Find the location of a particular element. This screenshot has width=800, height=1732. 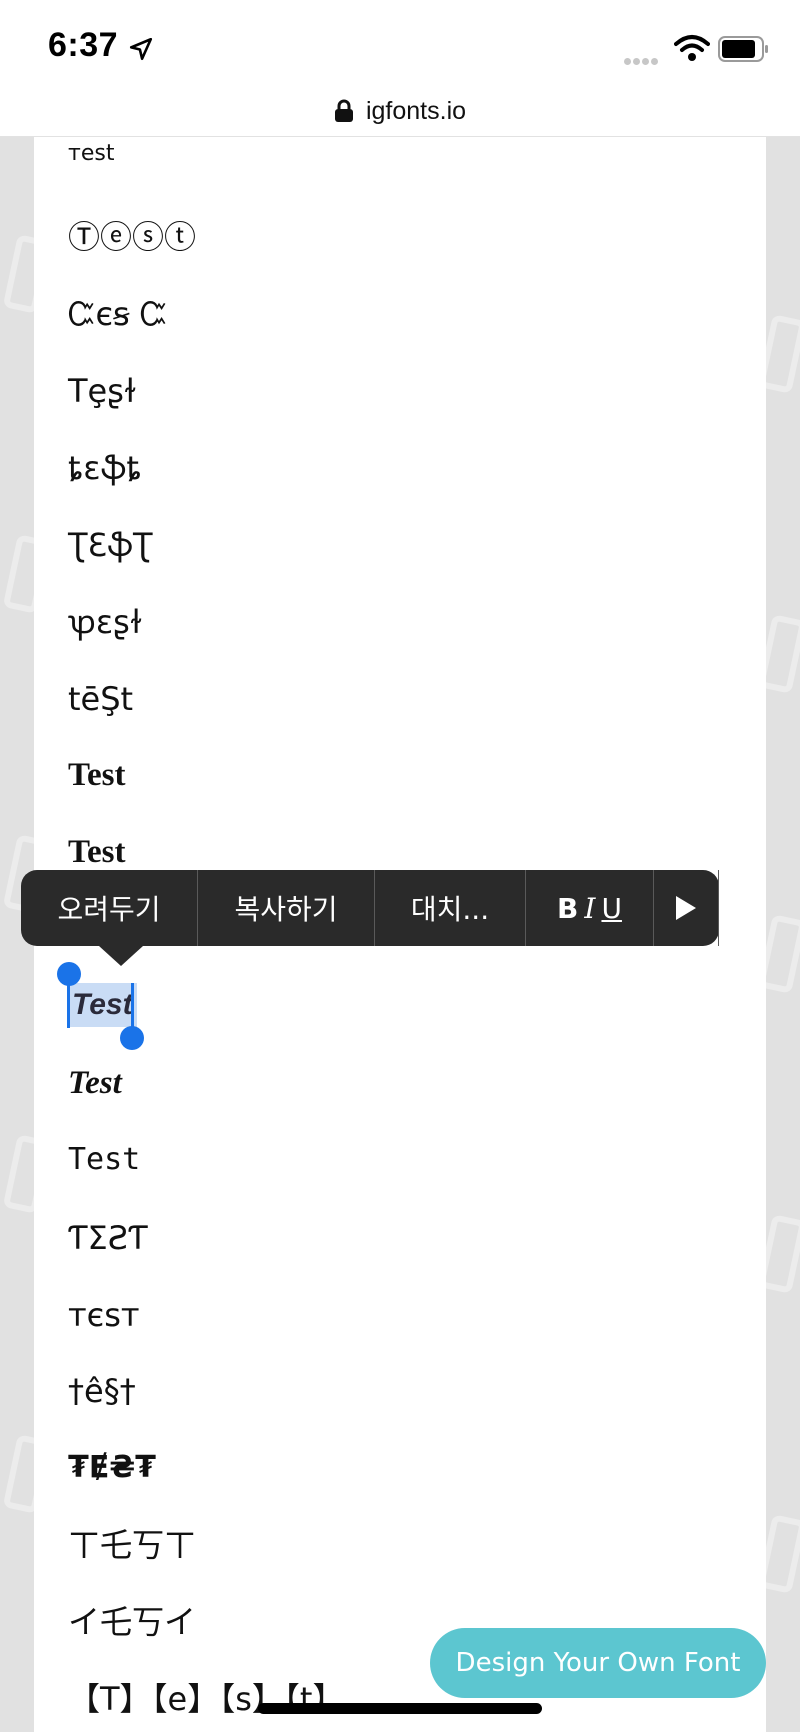

selected-text: Test is located at coordinates (102, 1004).